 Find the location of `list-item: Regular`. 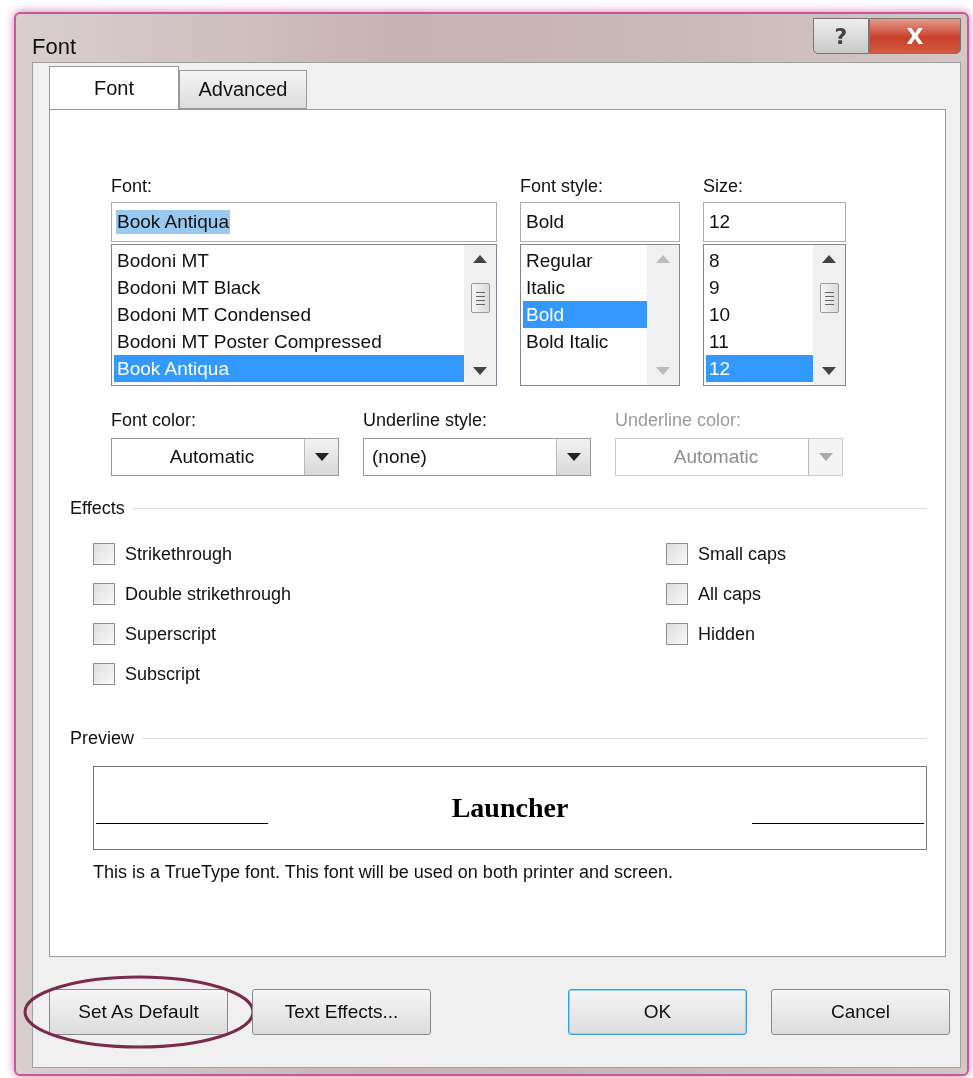

list-item: Regular is located at coordinates (585, 260).